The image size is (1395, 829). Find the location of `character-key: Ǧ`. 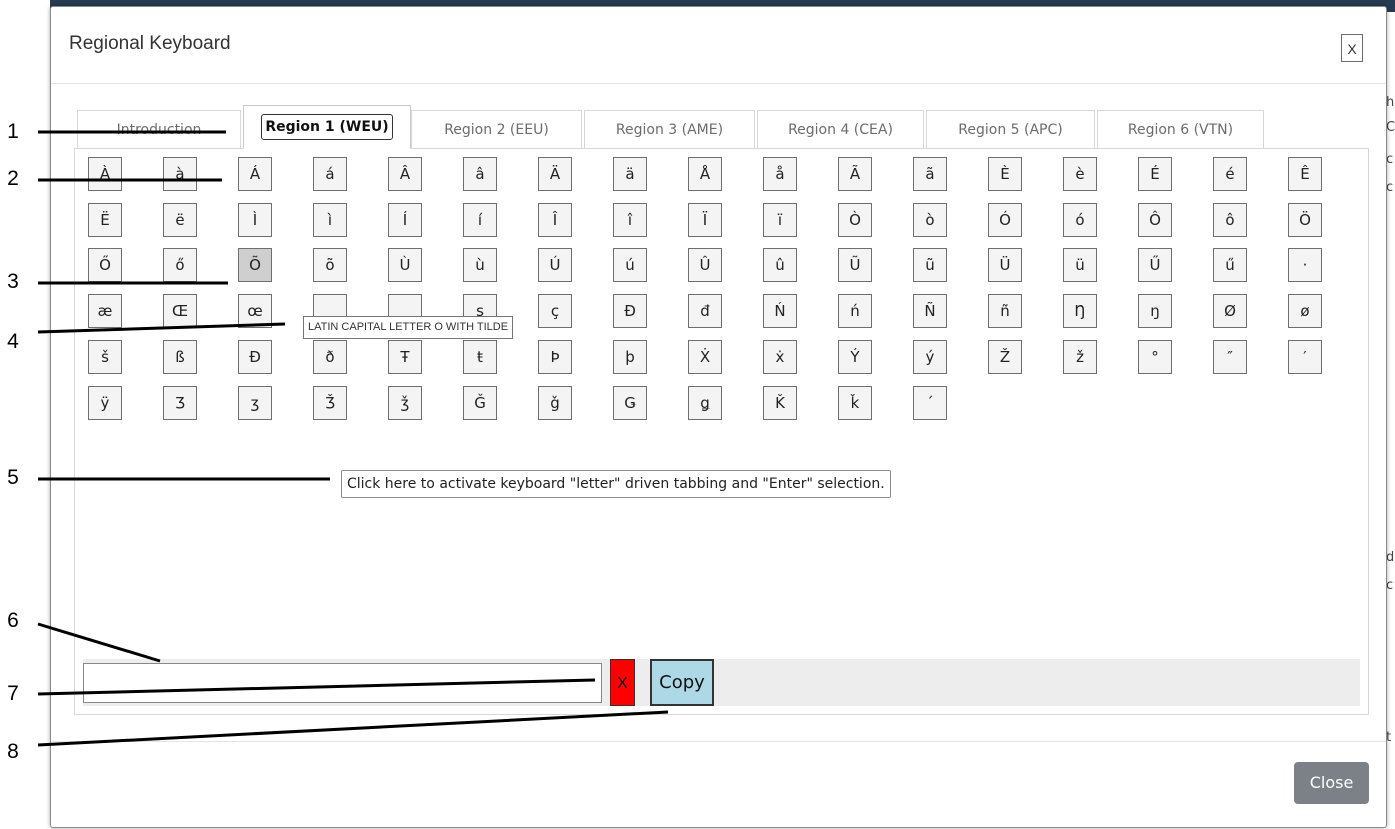

character-key: Ǧ is located at coordinates (480, 403).